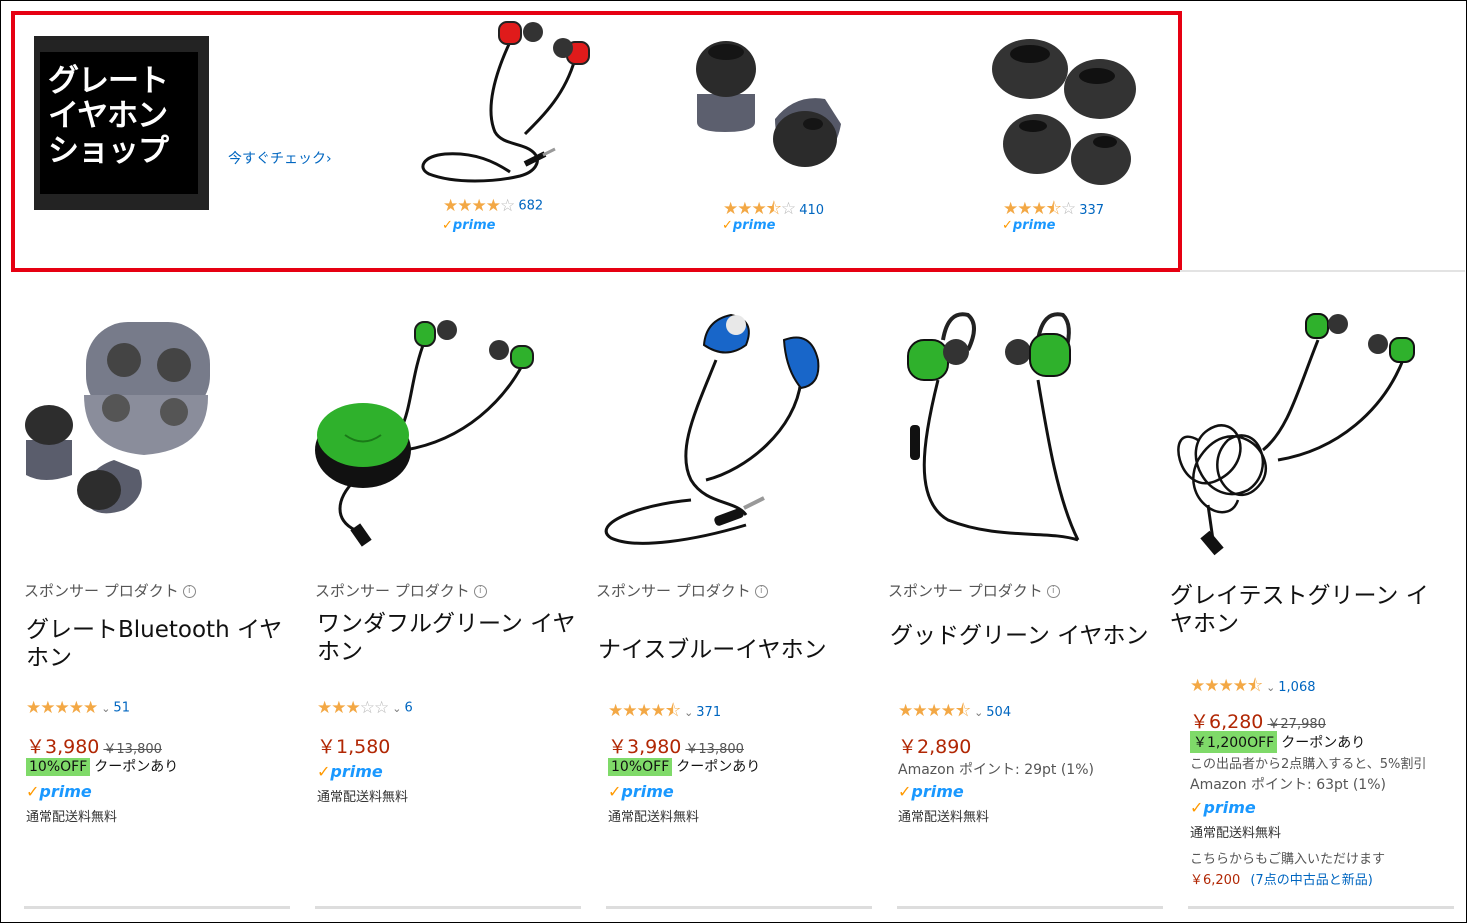 The height and width of the screenshot is (923, 1467). I want to click on product-rating: ★★★☆☆ ⌄ 6, so click(365, 708).